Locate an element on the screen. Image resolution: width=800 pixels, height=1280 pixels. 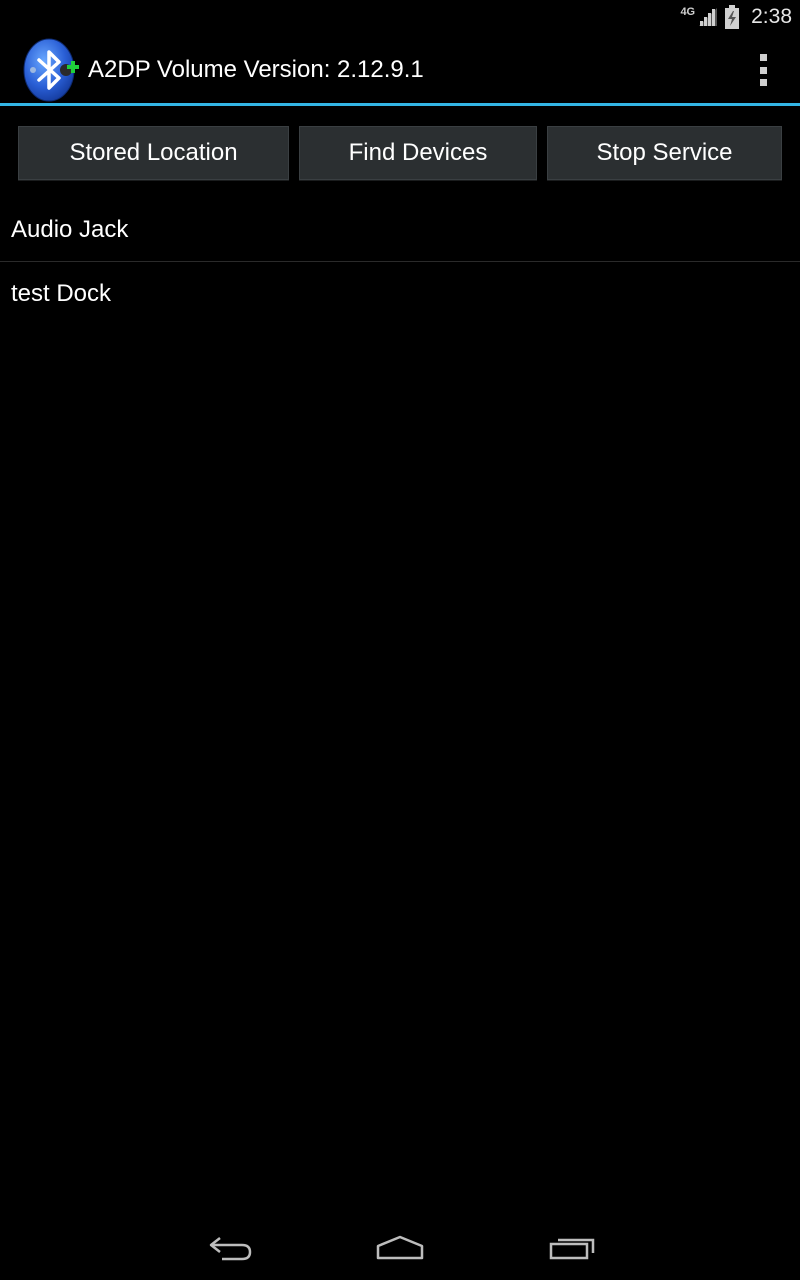
action-bar: A2DP Volume Version: 2.12.9.1 is located at coordinates (400, 70).